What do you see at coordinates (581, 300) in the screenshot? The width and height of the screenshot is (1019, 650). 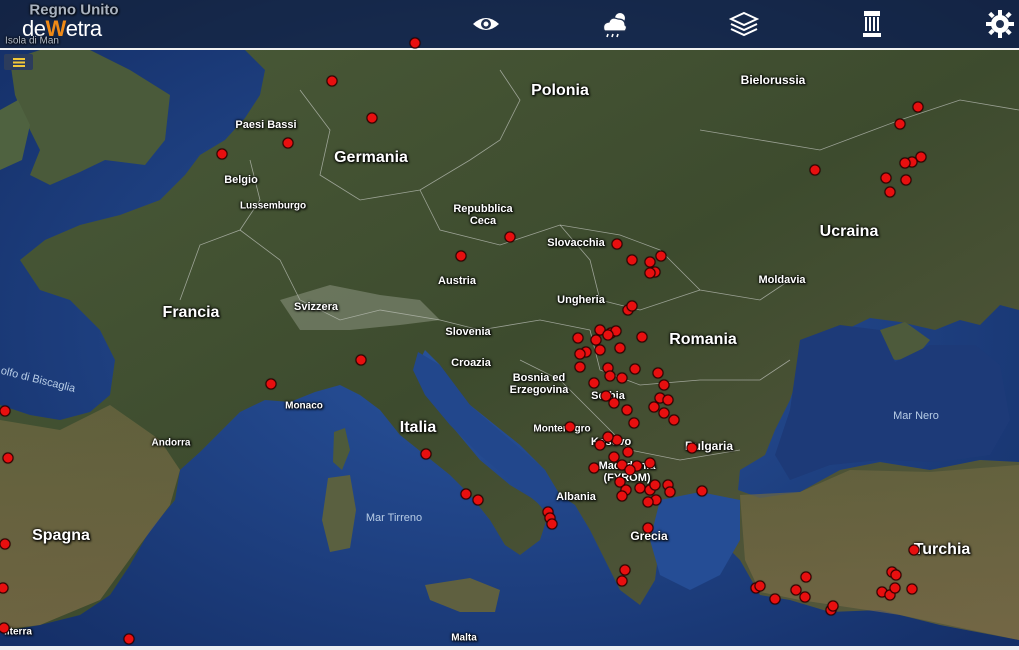 I see `label-ungheria: Ungheria` at bounding box center [581, 300].